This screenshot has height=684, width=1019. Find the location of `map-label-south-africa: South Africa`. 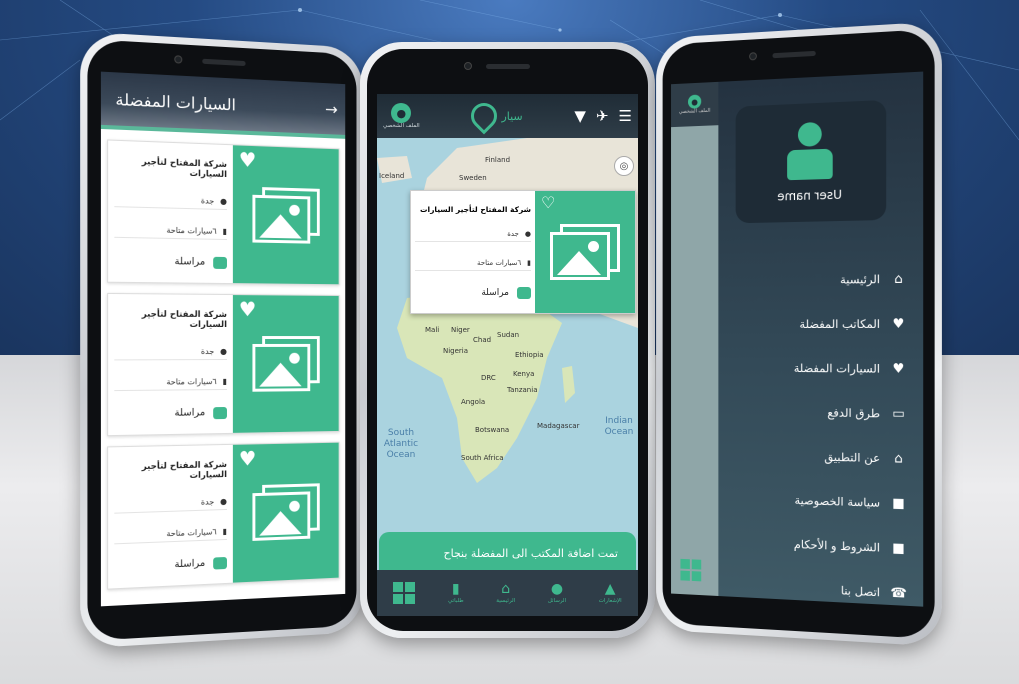

map-label-south-africa: South Africa is located at coordinates (482, 458).